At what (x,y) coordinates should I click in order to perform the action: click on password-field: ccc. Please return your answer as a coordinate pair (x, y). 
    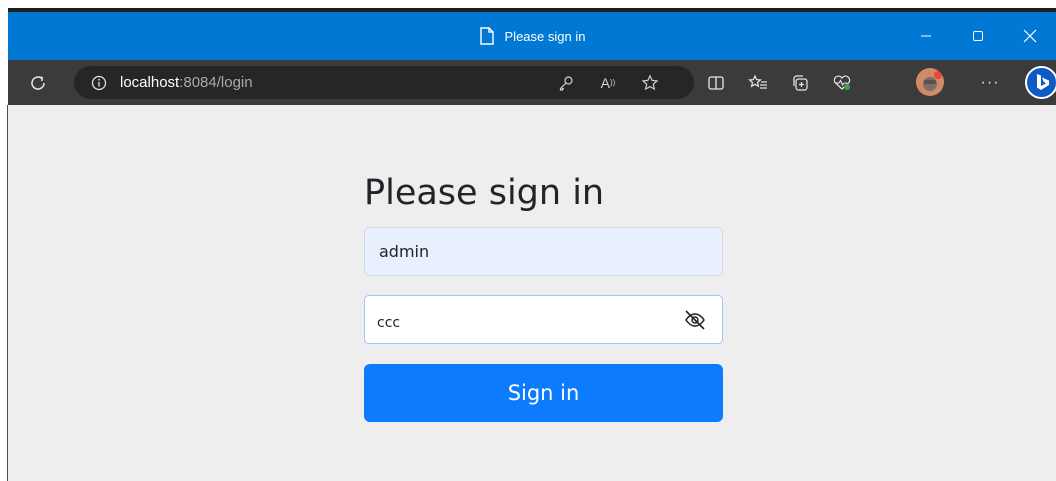
    Looking at the image, I should click on (543, 319).